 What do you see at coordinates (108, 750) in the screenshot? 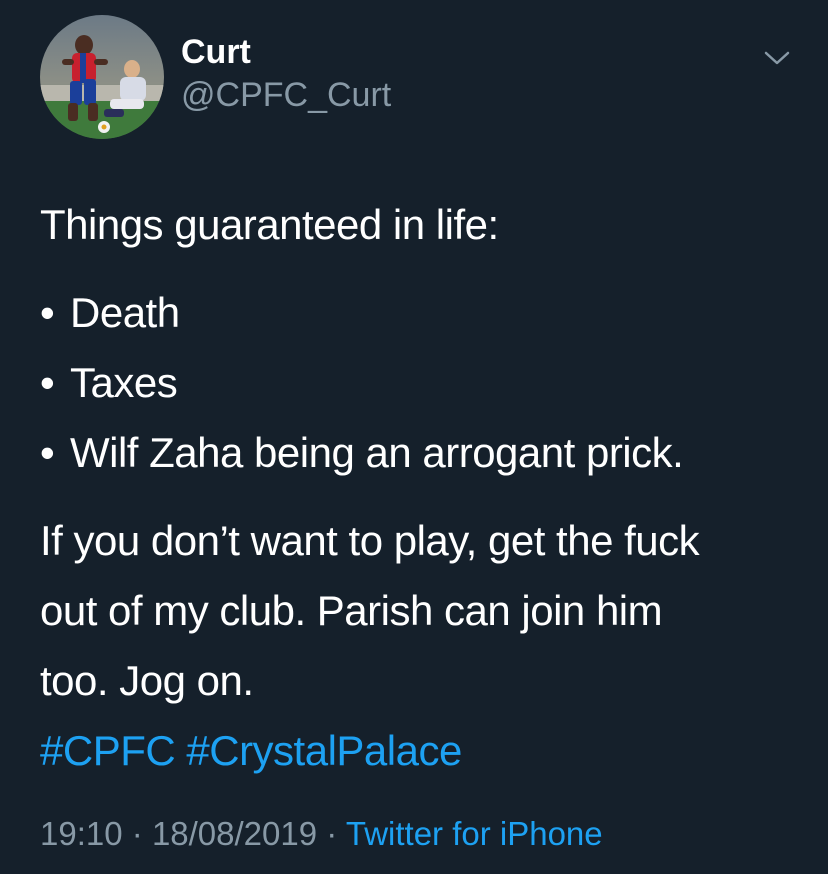
I see `hashtag-link: #CPFC` at bounding box center [108, 750].